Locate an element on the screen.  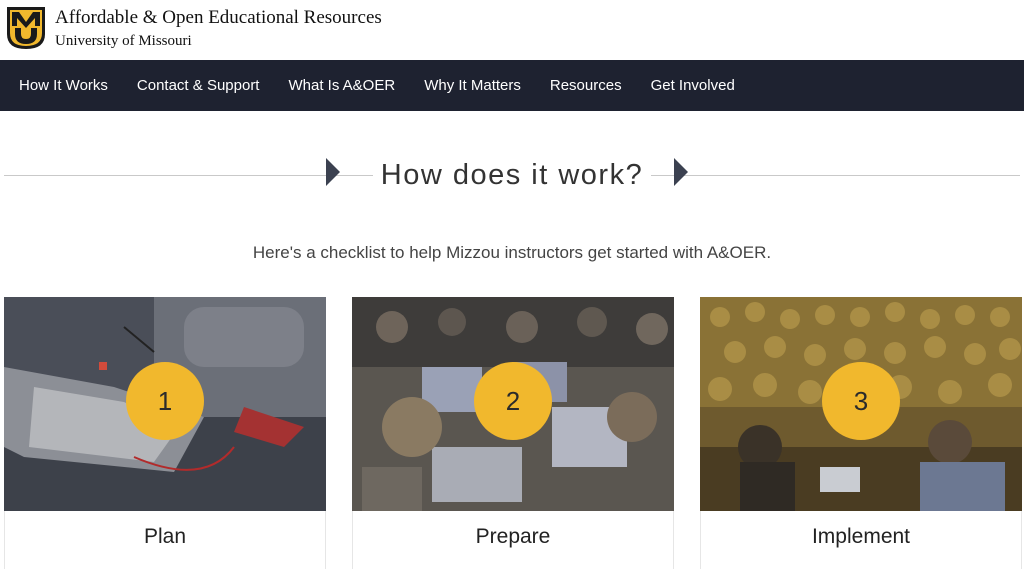
step-label-plan: Plan is located at coordinates (165, 537).